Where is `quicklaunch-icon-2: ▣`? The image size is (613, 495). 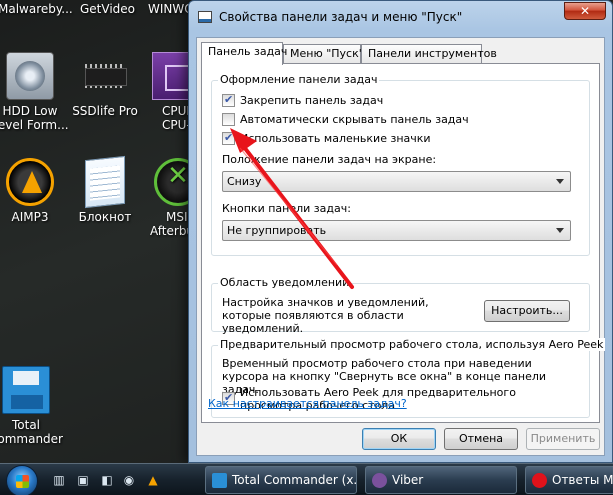
quicklaunch-icon-2: ▣ is located at coordinates (83, 480).